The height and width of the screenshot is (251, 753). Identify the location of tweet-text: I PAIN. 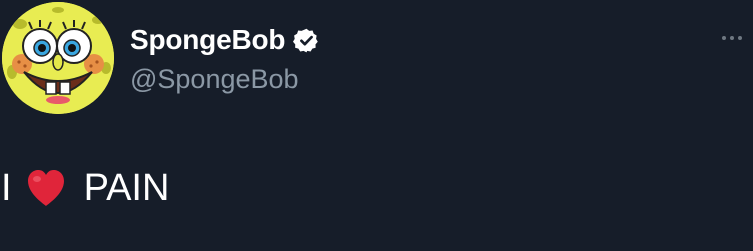
(85, 188).